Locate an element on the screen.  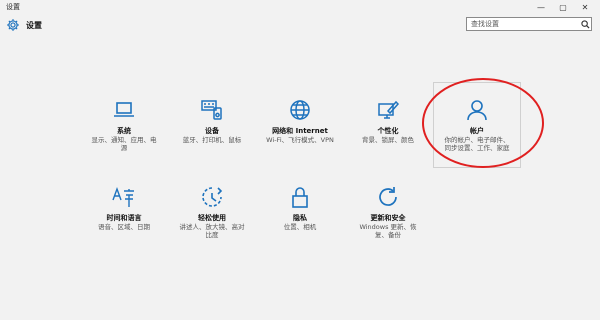
search-box is located at coordinates (529, 24).